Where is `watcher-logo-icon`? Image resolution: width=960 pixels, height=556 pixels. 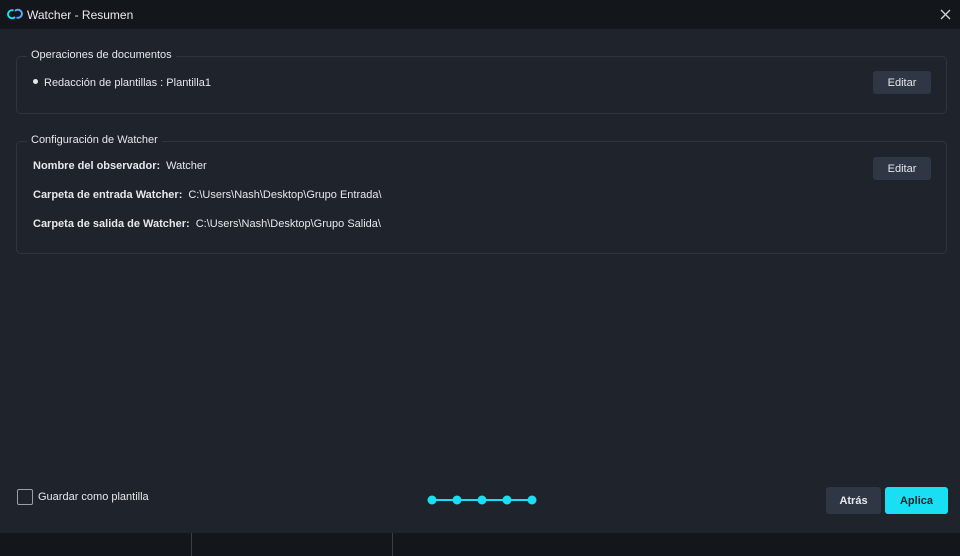 watcher-logo-icon is located at coordinates (15, 14).